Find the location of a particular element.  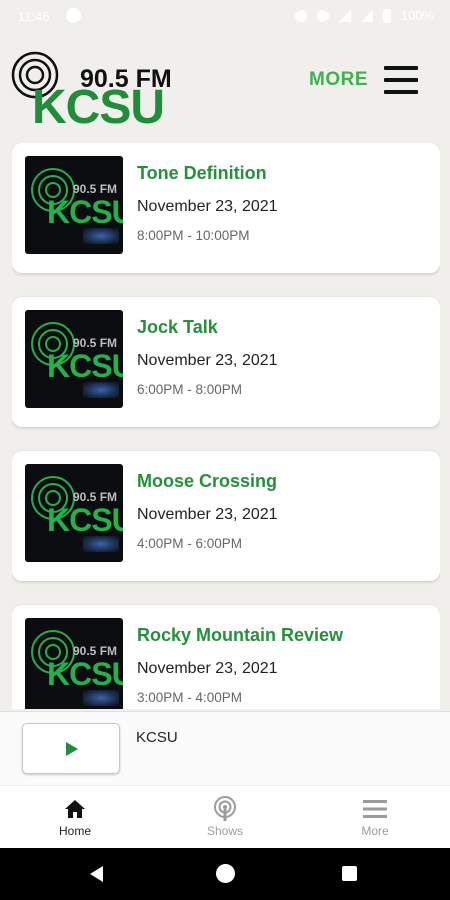

home-button-icon is located at coordinates (225, 873).